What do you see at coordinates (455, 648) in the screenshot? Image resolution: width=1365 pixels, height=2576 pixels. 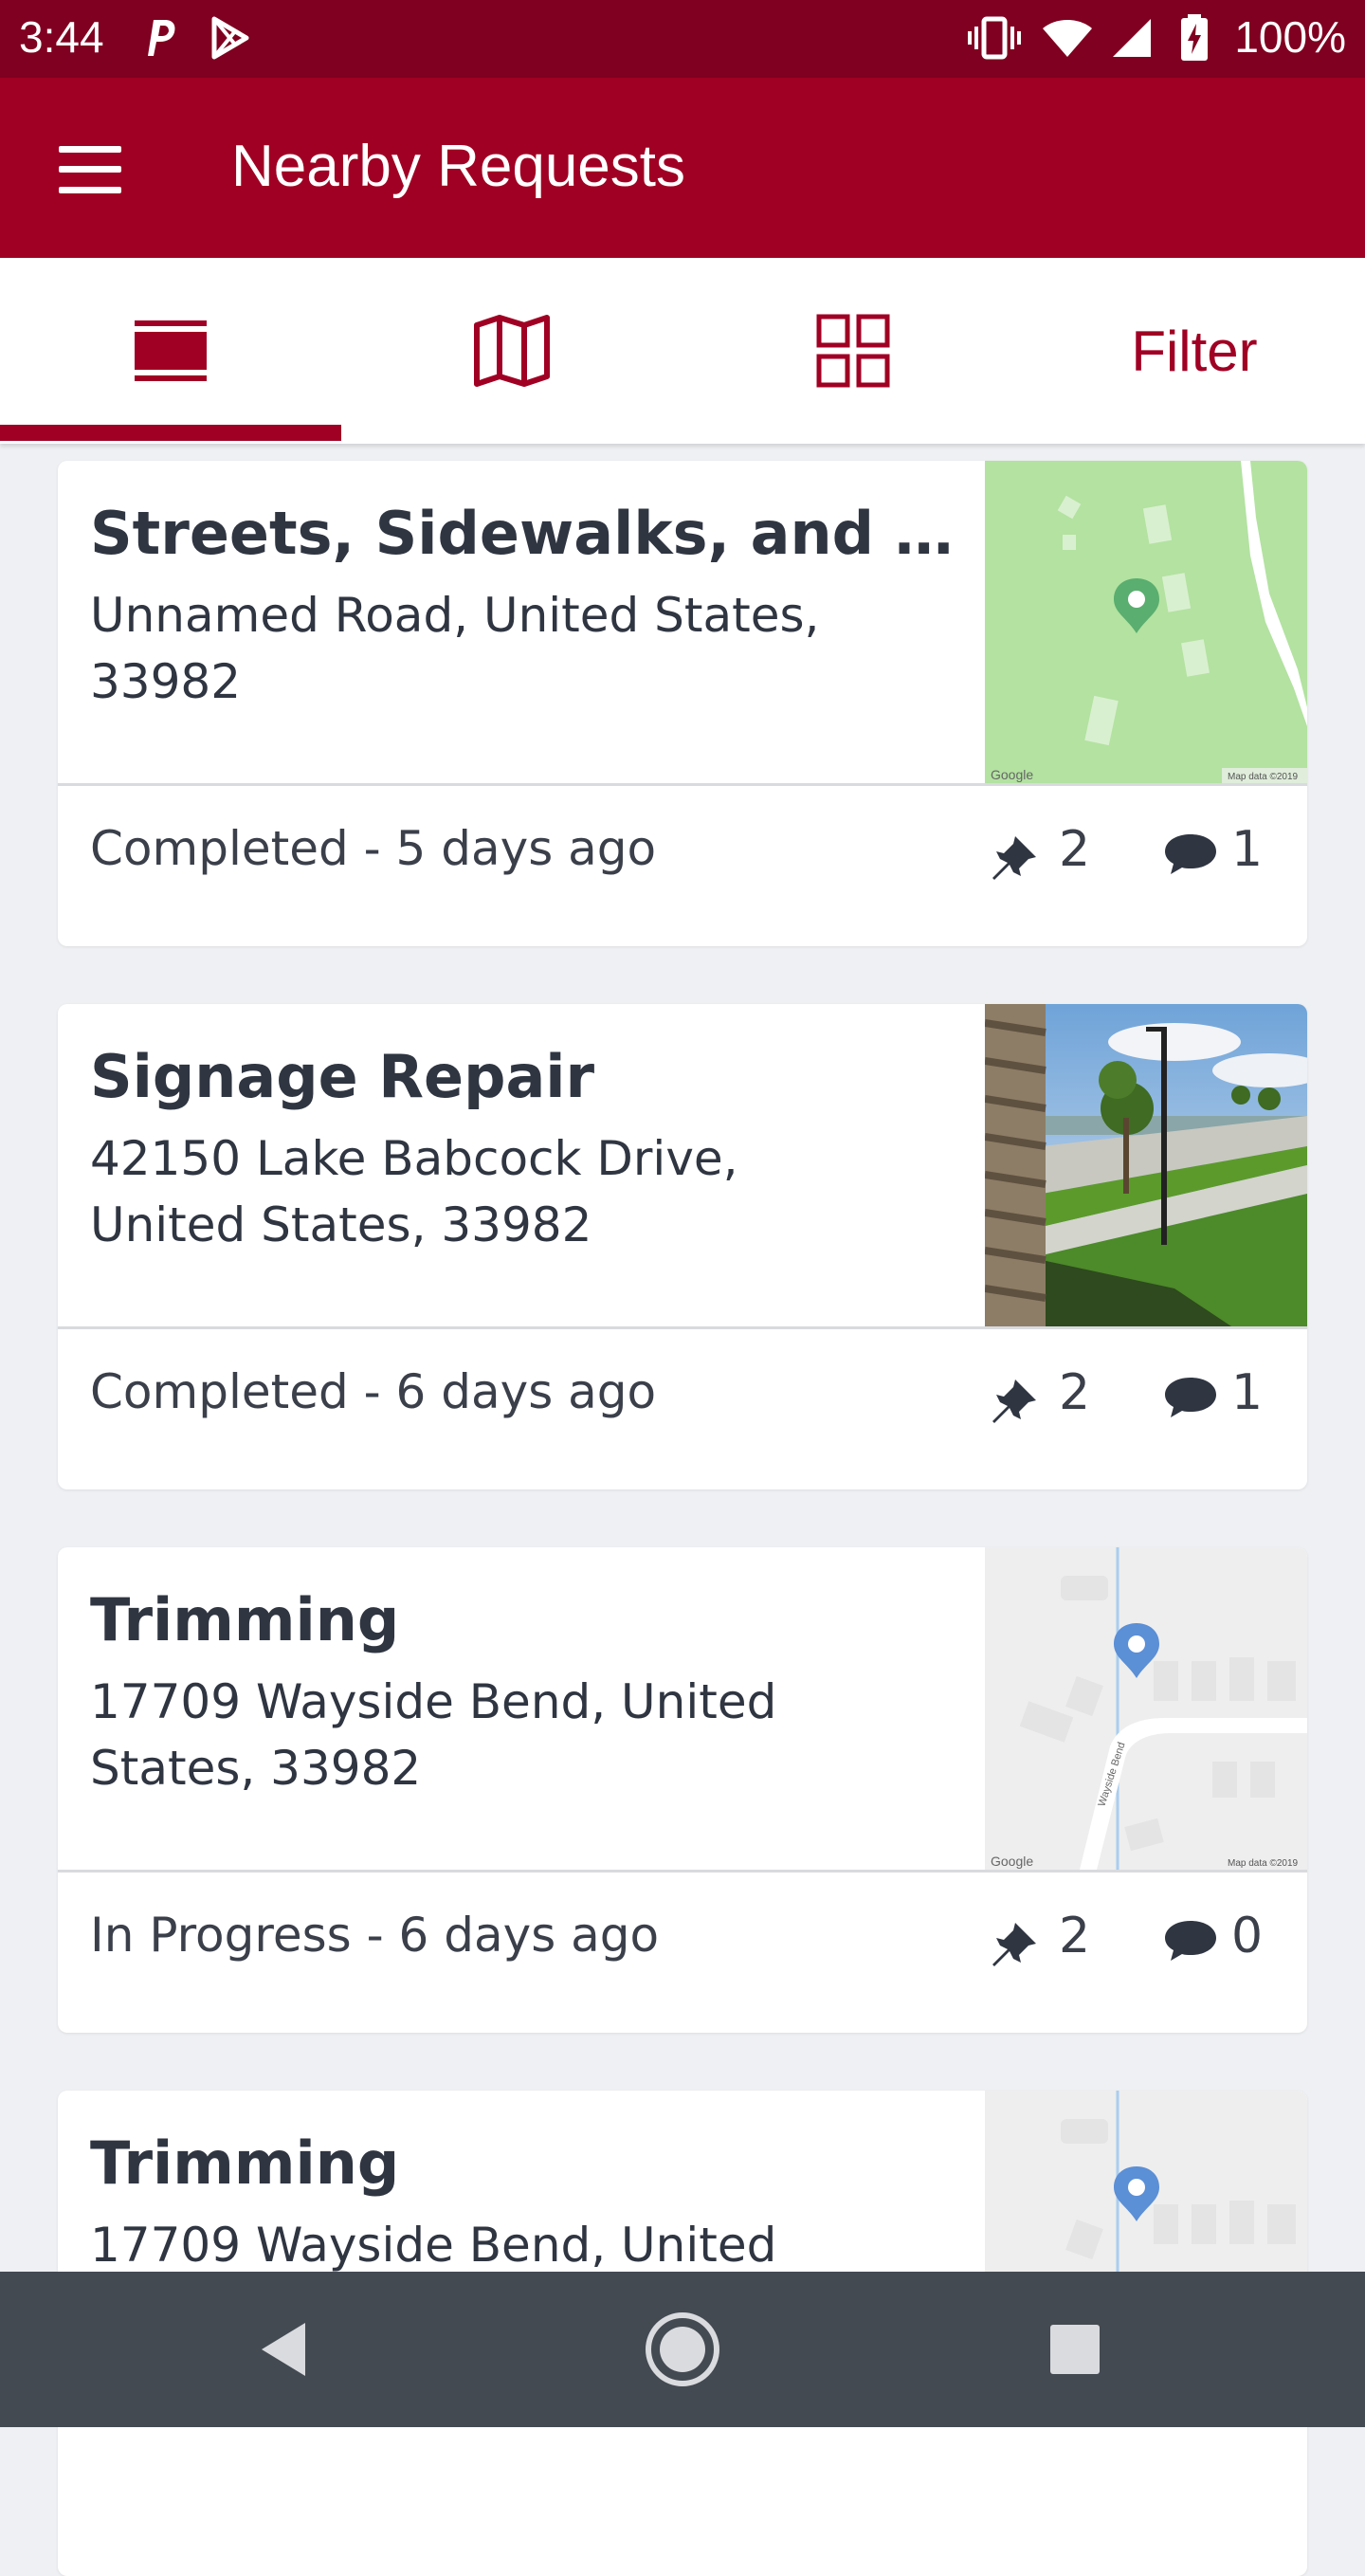 I see `request-address: Unnamed Road, United States, 33982` at bounding box center [455, 648].